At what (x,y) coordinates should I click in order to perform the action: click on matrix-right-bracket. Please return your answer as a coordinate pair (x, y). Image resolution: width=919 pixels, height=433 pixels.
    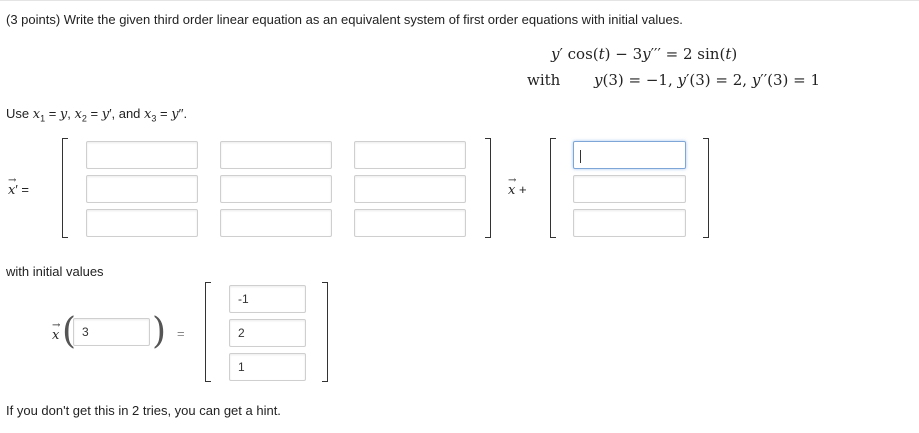
    Looking at the image, I should click on (488, 188).